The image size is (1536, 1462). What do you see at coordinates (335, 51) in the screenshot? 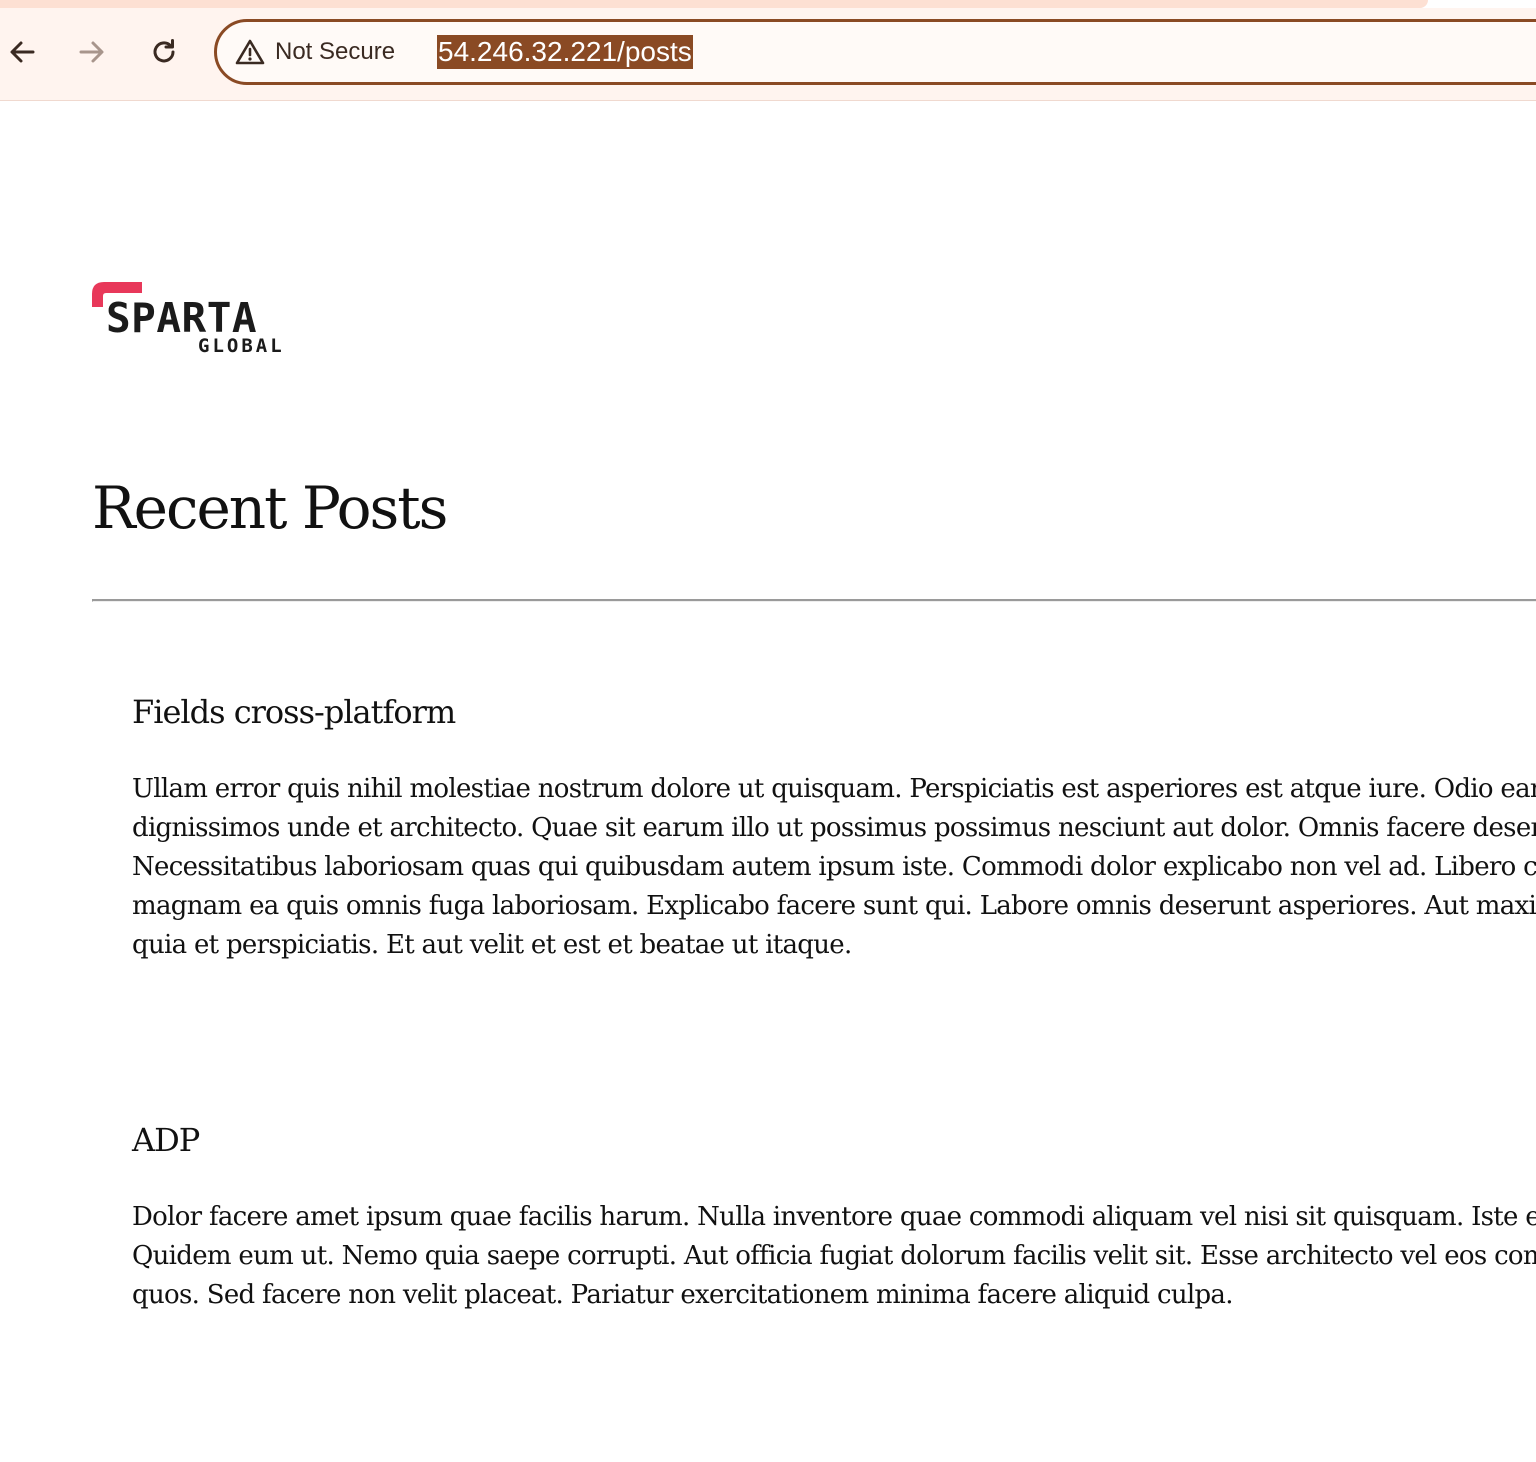
I see `security-label: Not Secure` at bounding box center [335, 51].